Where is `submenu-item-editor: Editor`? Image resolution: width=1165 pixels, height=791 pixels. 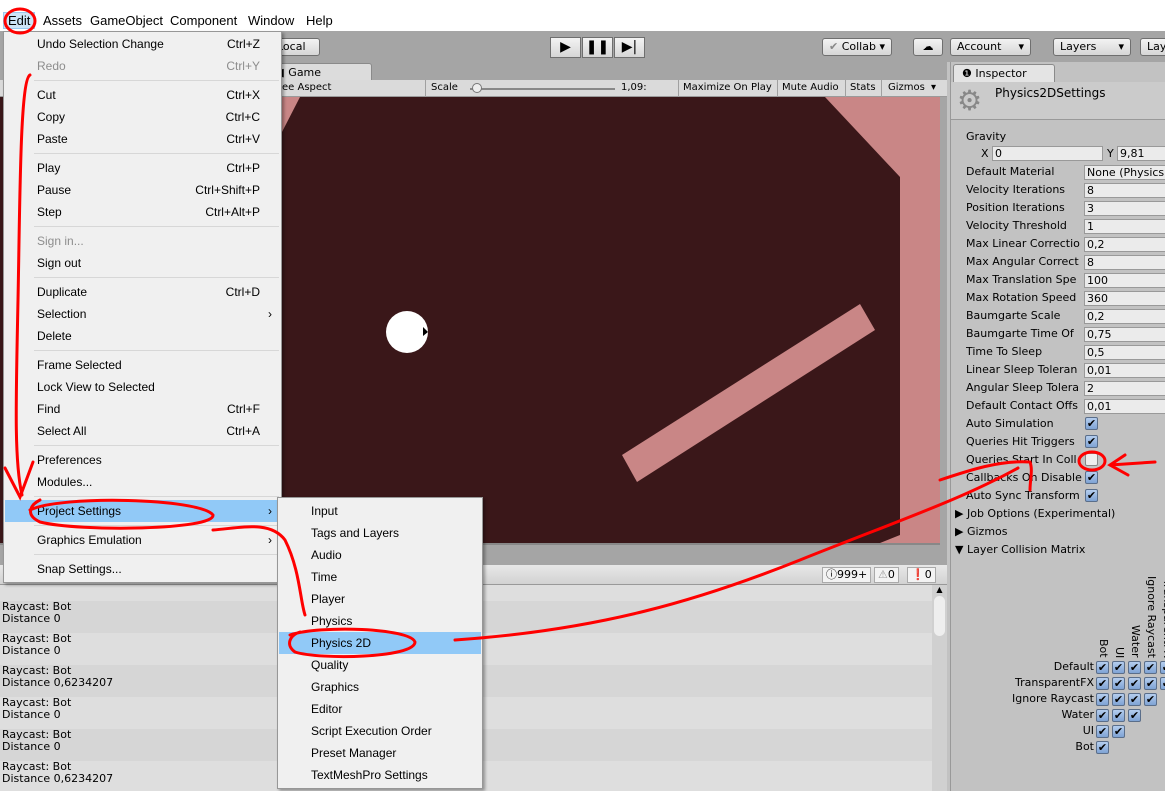
submenu-item-editor: Editor is located at coordinates (380, 709).